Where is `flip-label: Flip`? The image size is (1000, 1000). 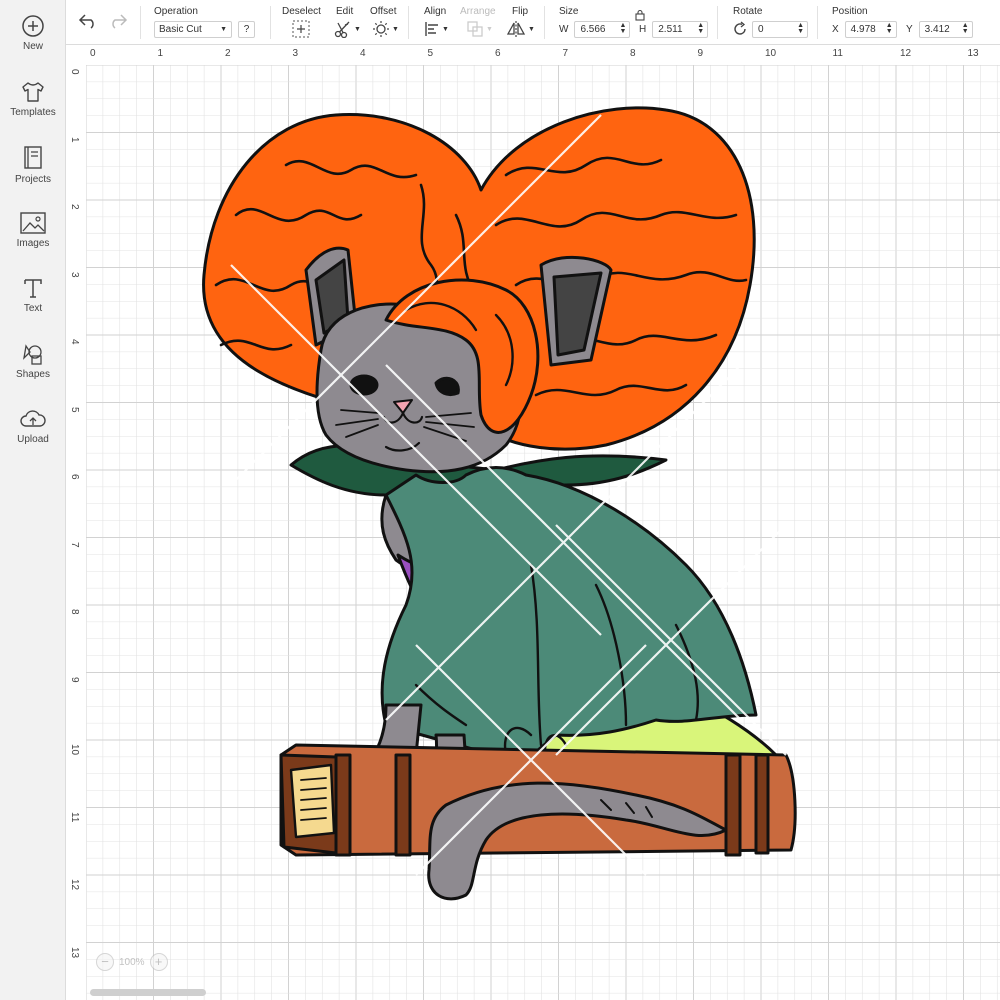
flip-label: Flip is located at coordinates (520, 11).